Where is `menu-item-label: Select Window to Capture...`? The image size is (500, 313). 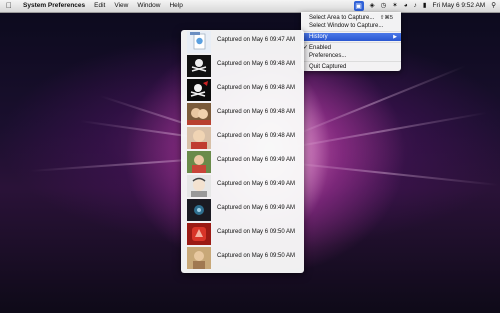
menu-item-label: Select Window to Capture... is located at coordinates (346, 26).